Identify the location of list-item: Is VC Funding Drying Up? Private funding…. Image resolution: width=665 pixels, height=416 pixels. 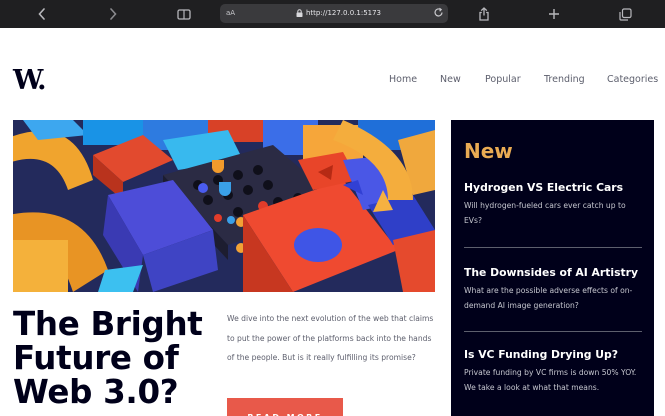
(553, 371).